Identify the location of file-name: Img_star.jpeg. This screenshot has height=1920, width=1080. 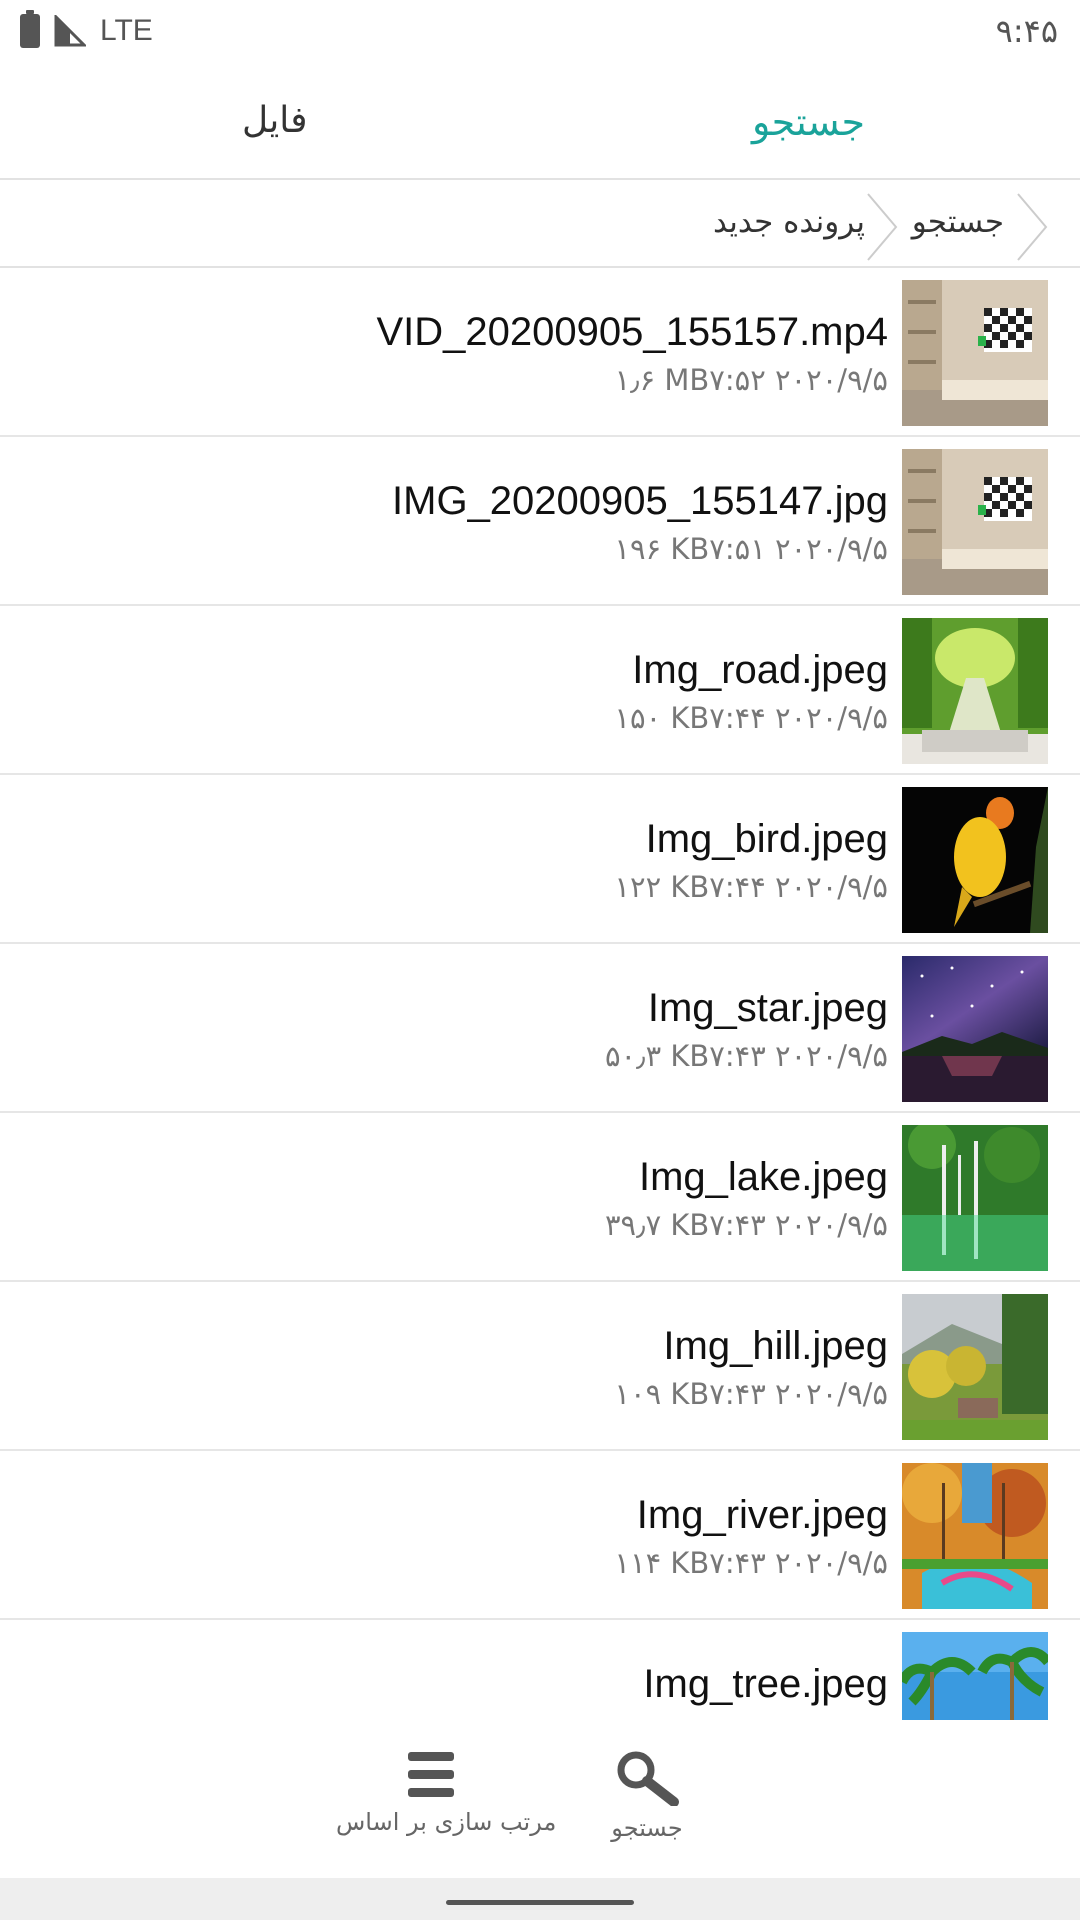
(767, 1008).